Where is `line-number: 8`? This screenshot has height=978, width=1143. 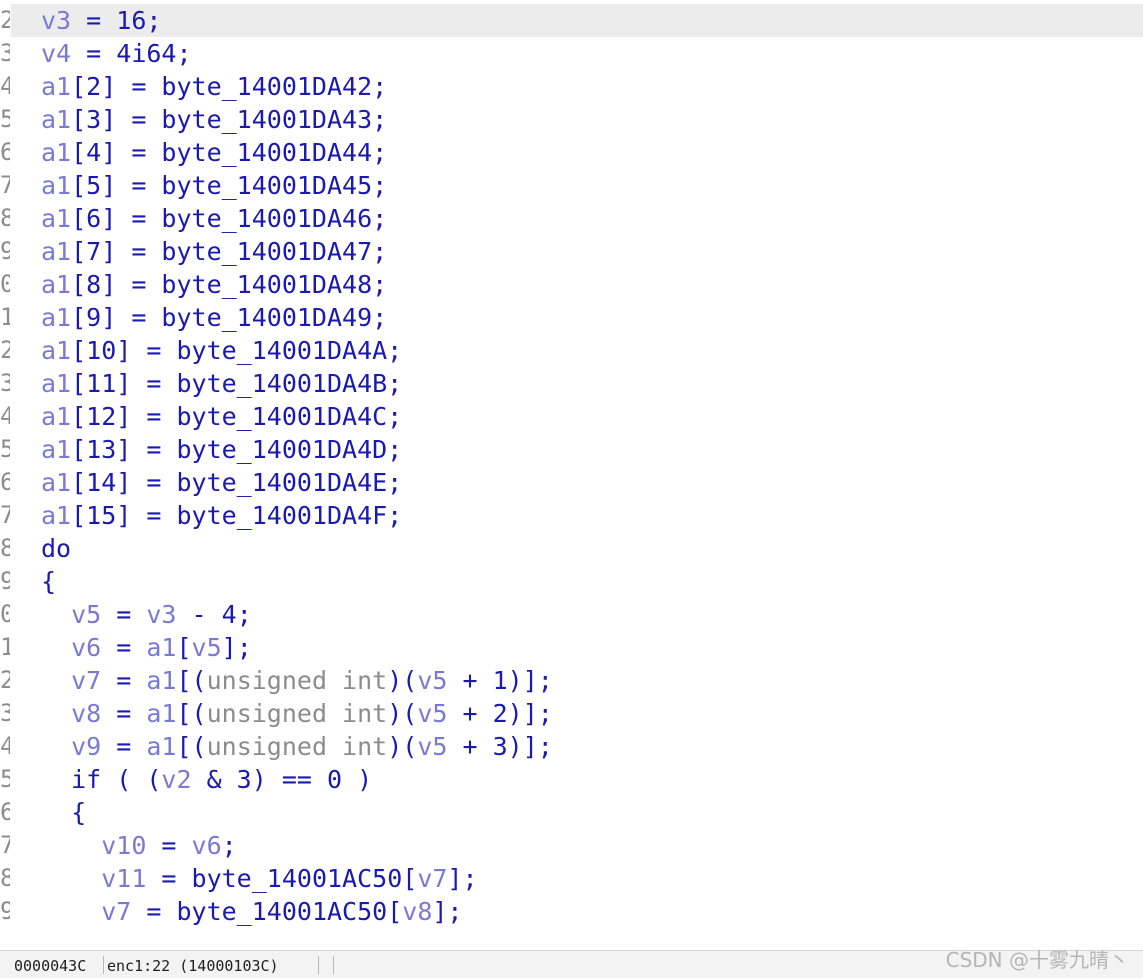
line-number: 8 is located at coordinates (5, 548).